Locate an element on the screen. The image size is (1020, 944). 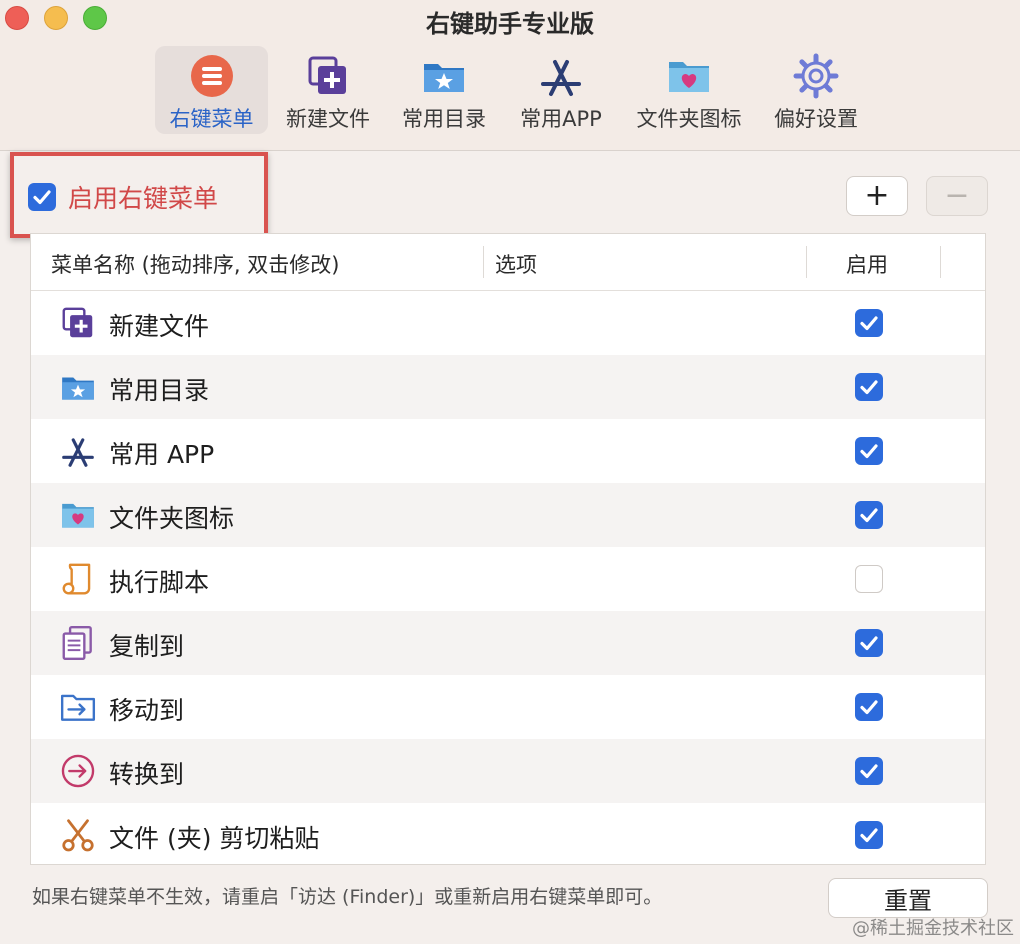
column-header-enabled: 启用 is located at coordinates (867, 264).